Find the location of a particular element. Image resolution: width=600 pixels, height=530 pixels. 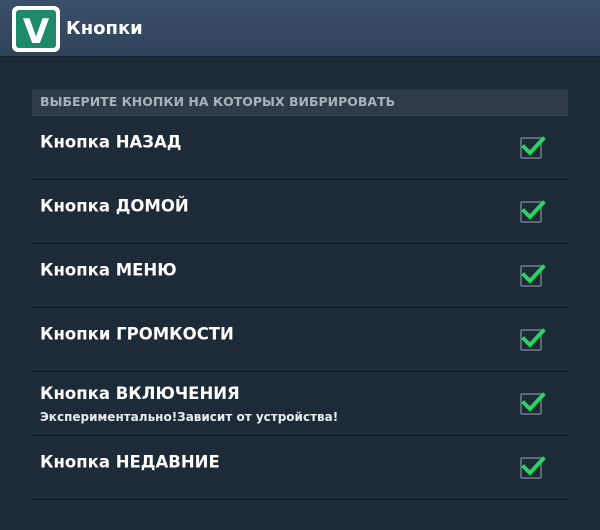

checkbox-recents is located at coordinates (533, 467).